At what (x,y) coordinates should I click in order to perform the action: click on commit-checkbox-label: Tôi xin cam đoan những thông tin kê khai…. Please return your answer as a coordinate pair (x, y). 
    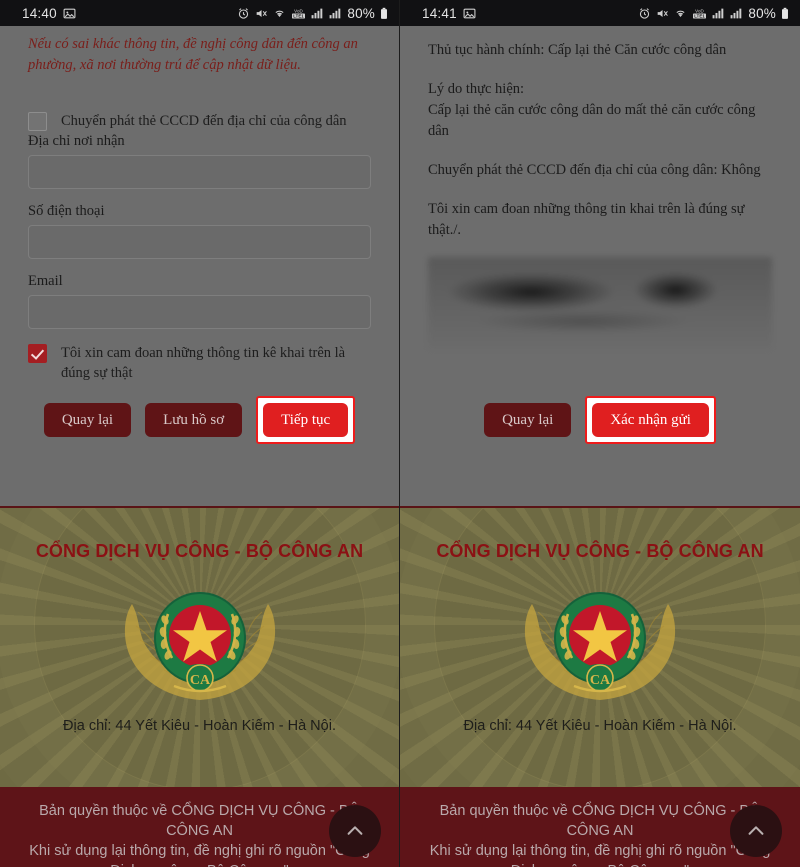
    Looking at the image, I should click on (203, 363).